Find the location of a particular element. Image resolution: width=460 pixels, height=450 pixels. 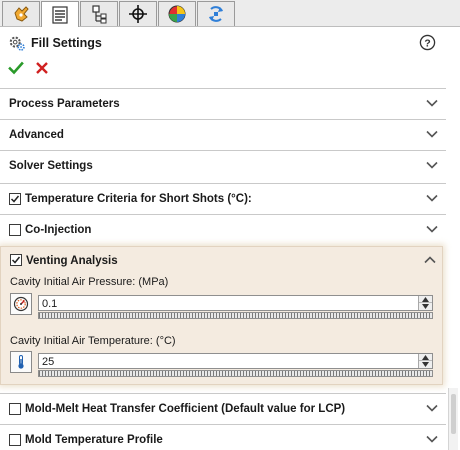

cancel-close-button is located at coordinates (42, 68).